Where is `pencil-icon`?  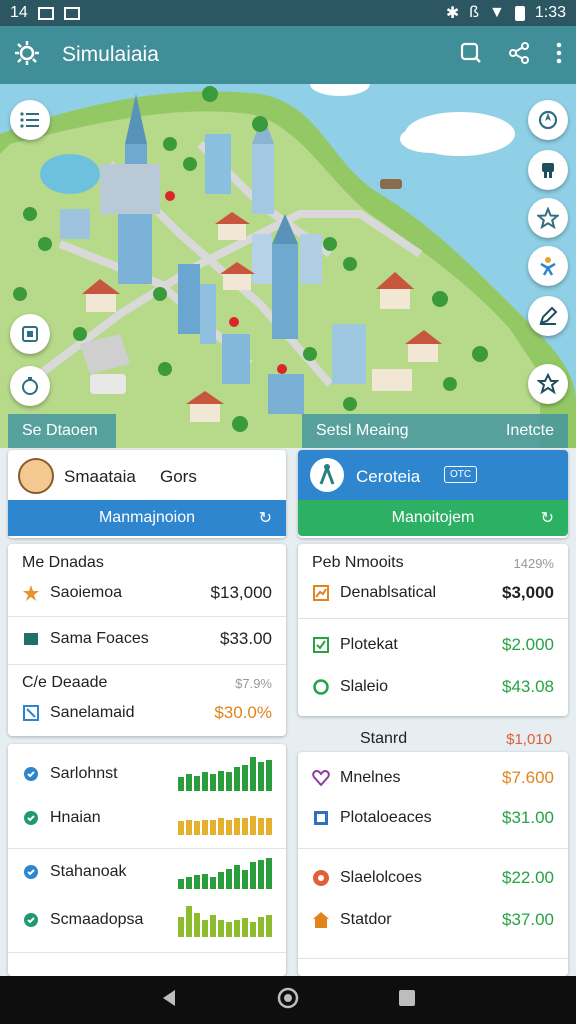 pencil-icon is located at coordinates (548, 315).